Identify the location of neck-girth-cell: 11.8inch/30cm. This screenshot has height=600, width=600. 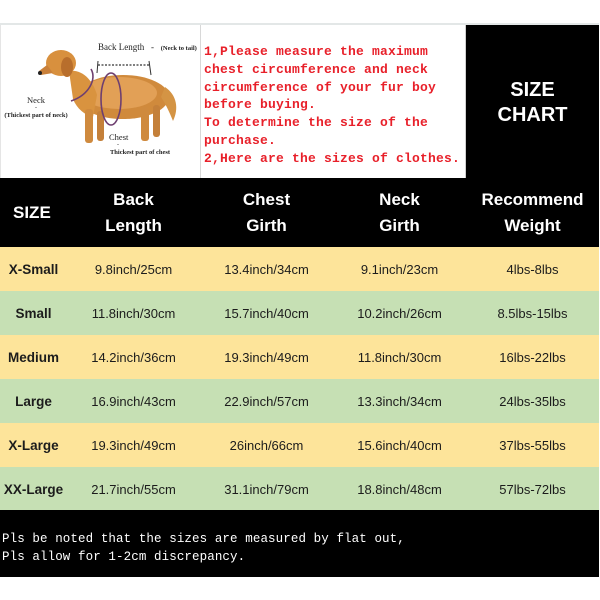
(399, 357).